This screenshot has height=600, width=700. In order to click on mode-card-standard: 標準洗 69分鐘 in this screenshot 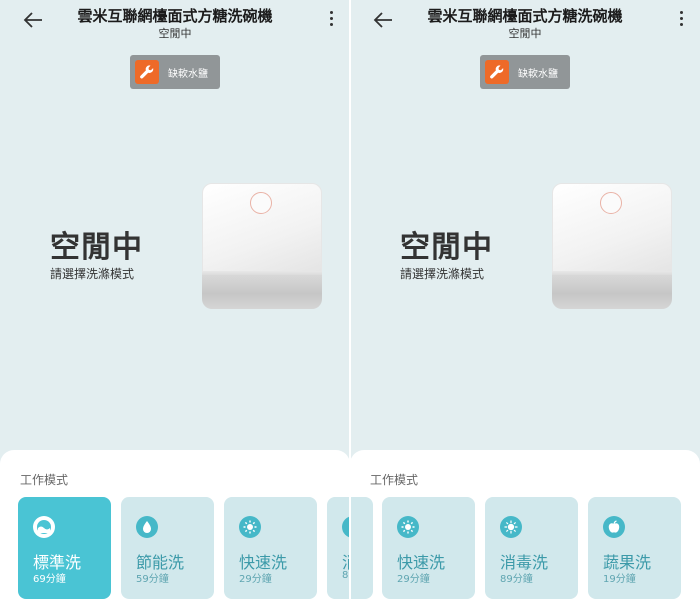, I will do `click(64, 548)`.